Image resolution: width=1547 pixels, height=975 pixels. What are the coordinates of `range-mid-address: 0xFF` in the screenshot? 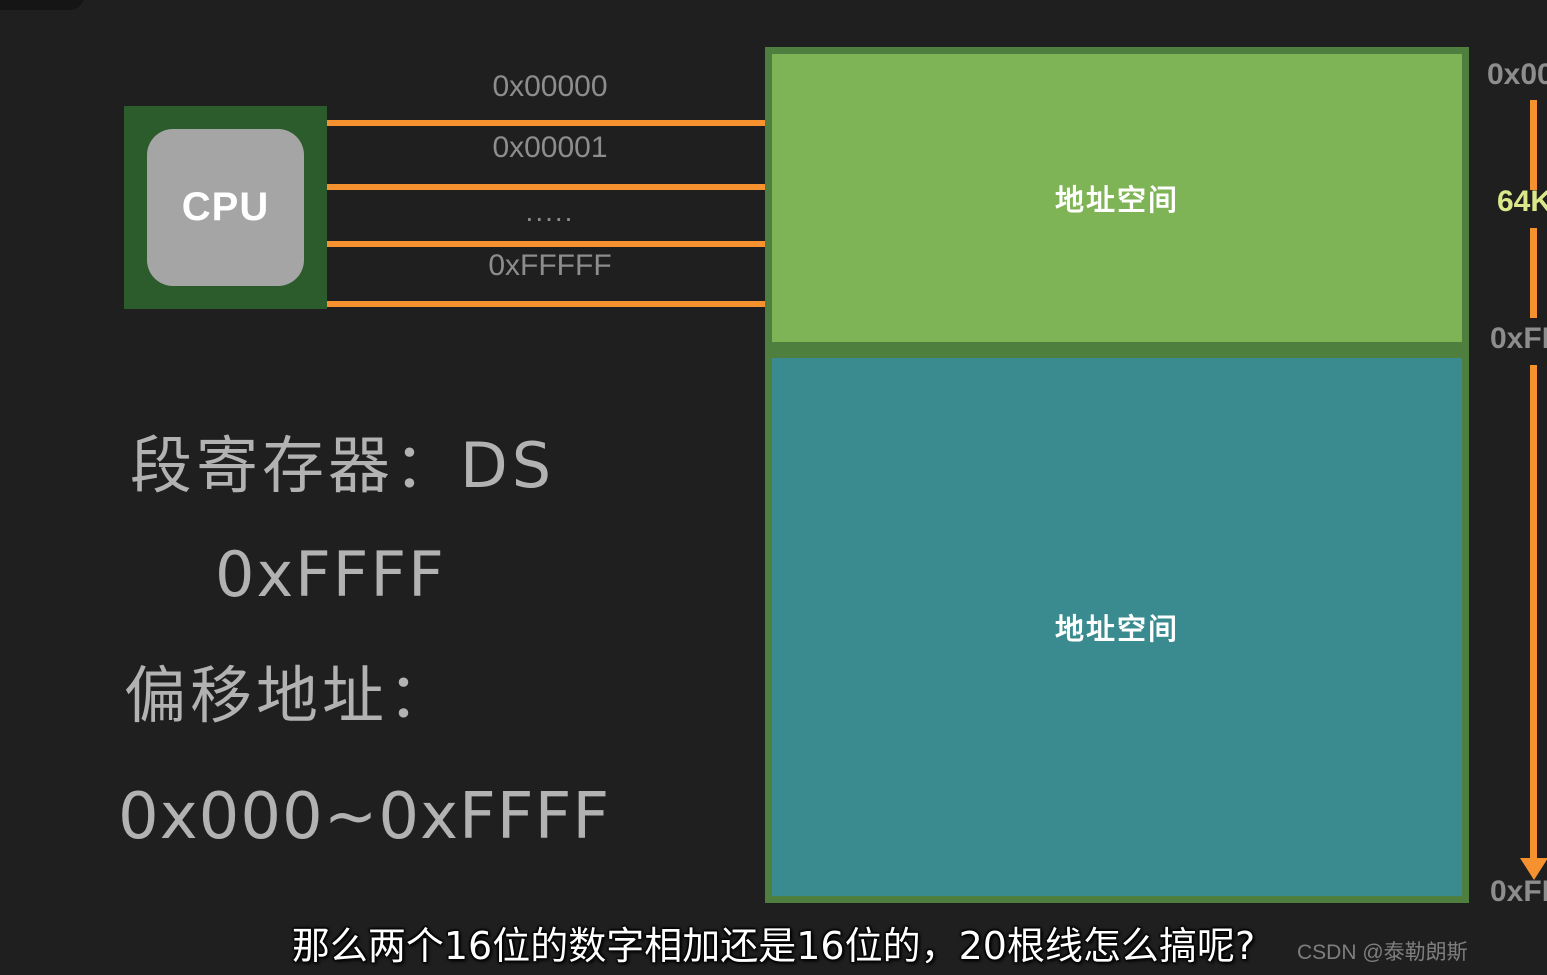 It's located at (1518, 338).